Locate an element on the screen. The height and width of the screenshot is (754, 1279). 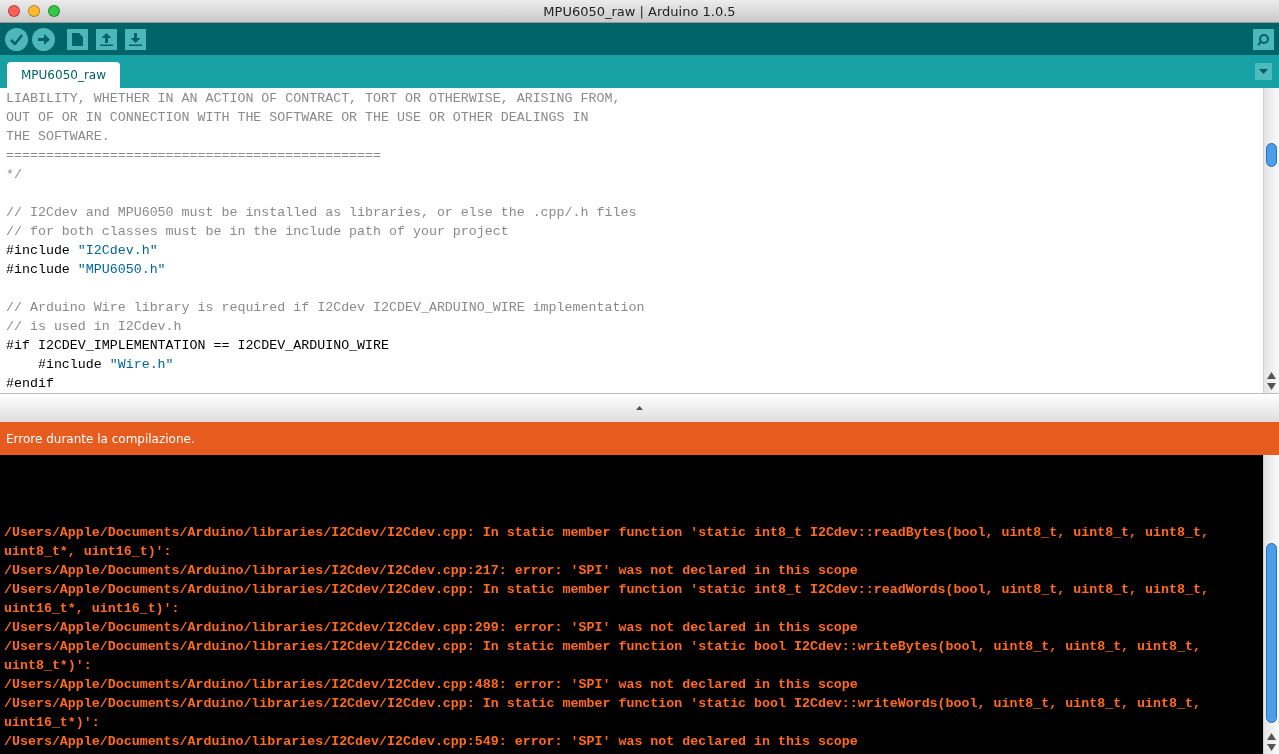
console-line: /Users/Apple/Documents/Arduino/libraries/I2Cdev/I2Cdev.cpp: In static member function 'static int8_t I2Cdev::readWords(bool, uint8_t, uint8_t, uint8_t, is located at coordinates (607, 590).